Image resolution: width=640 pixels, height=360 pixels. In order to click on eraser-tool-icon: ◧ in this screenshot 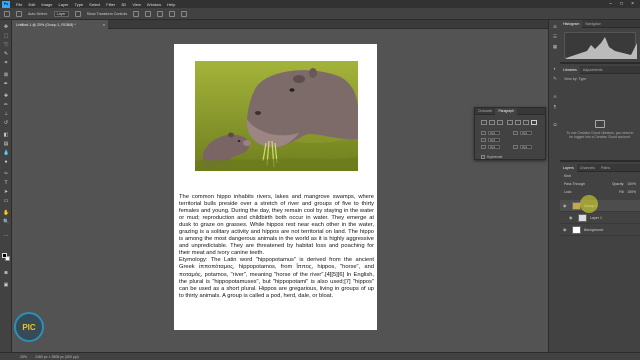, I will do `click(6, 135)`.